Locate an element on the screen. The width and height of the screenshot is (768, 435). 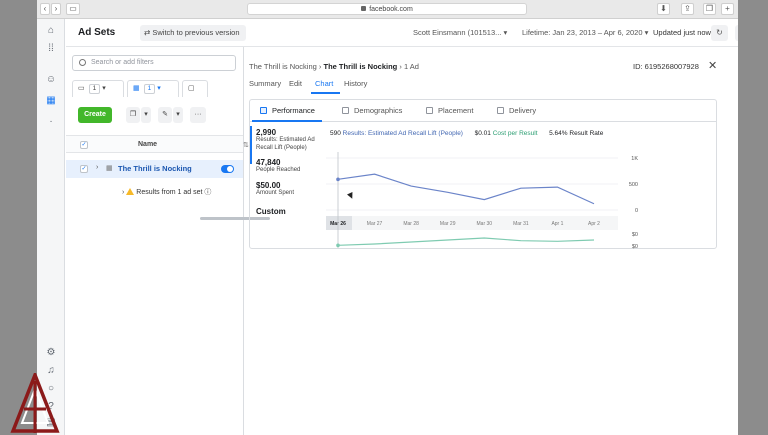
x-tick-label: Mar 29 is located at coordinates (448, 224).